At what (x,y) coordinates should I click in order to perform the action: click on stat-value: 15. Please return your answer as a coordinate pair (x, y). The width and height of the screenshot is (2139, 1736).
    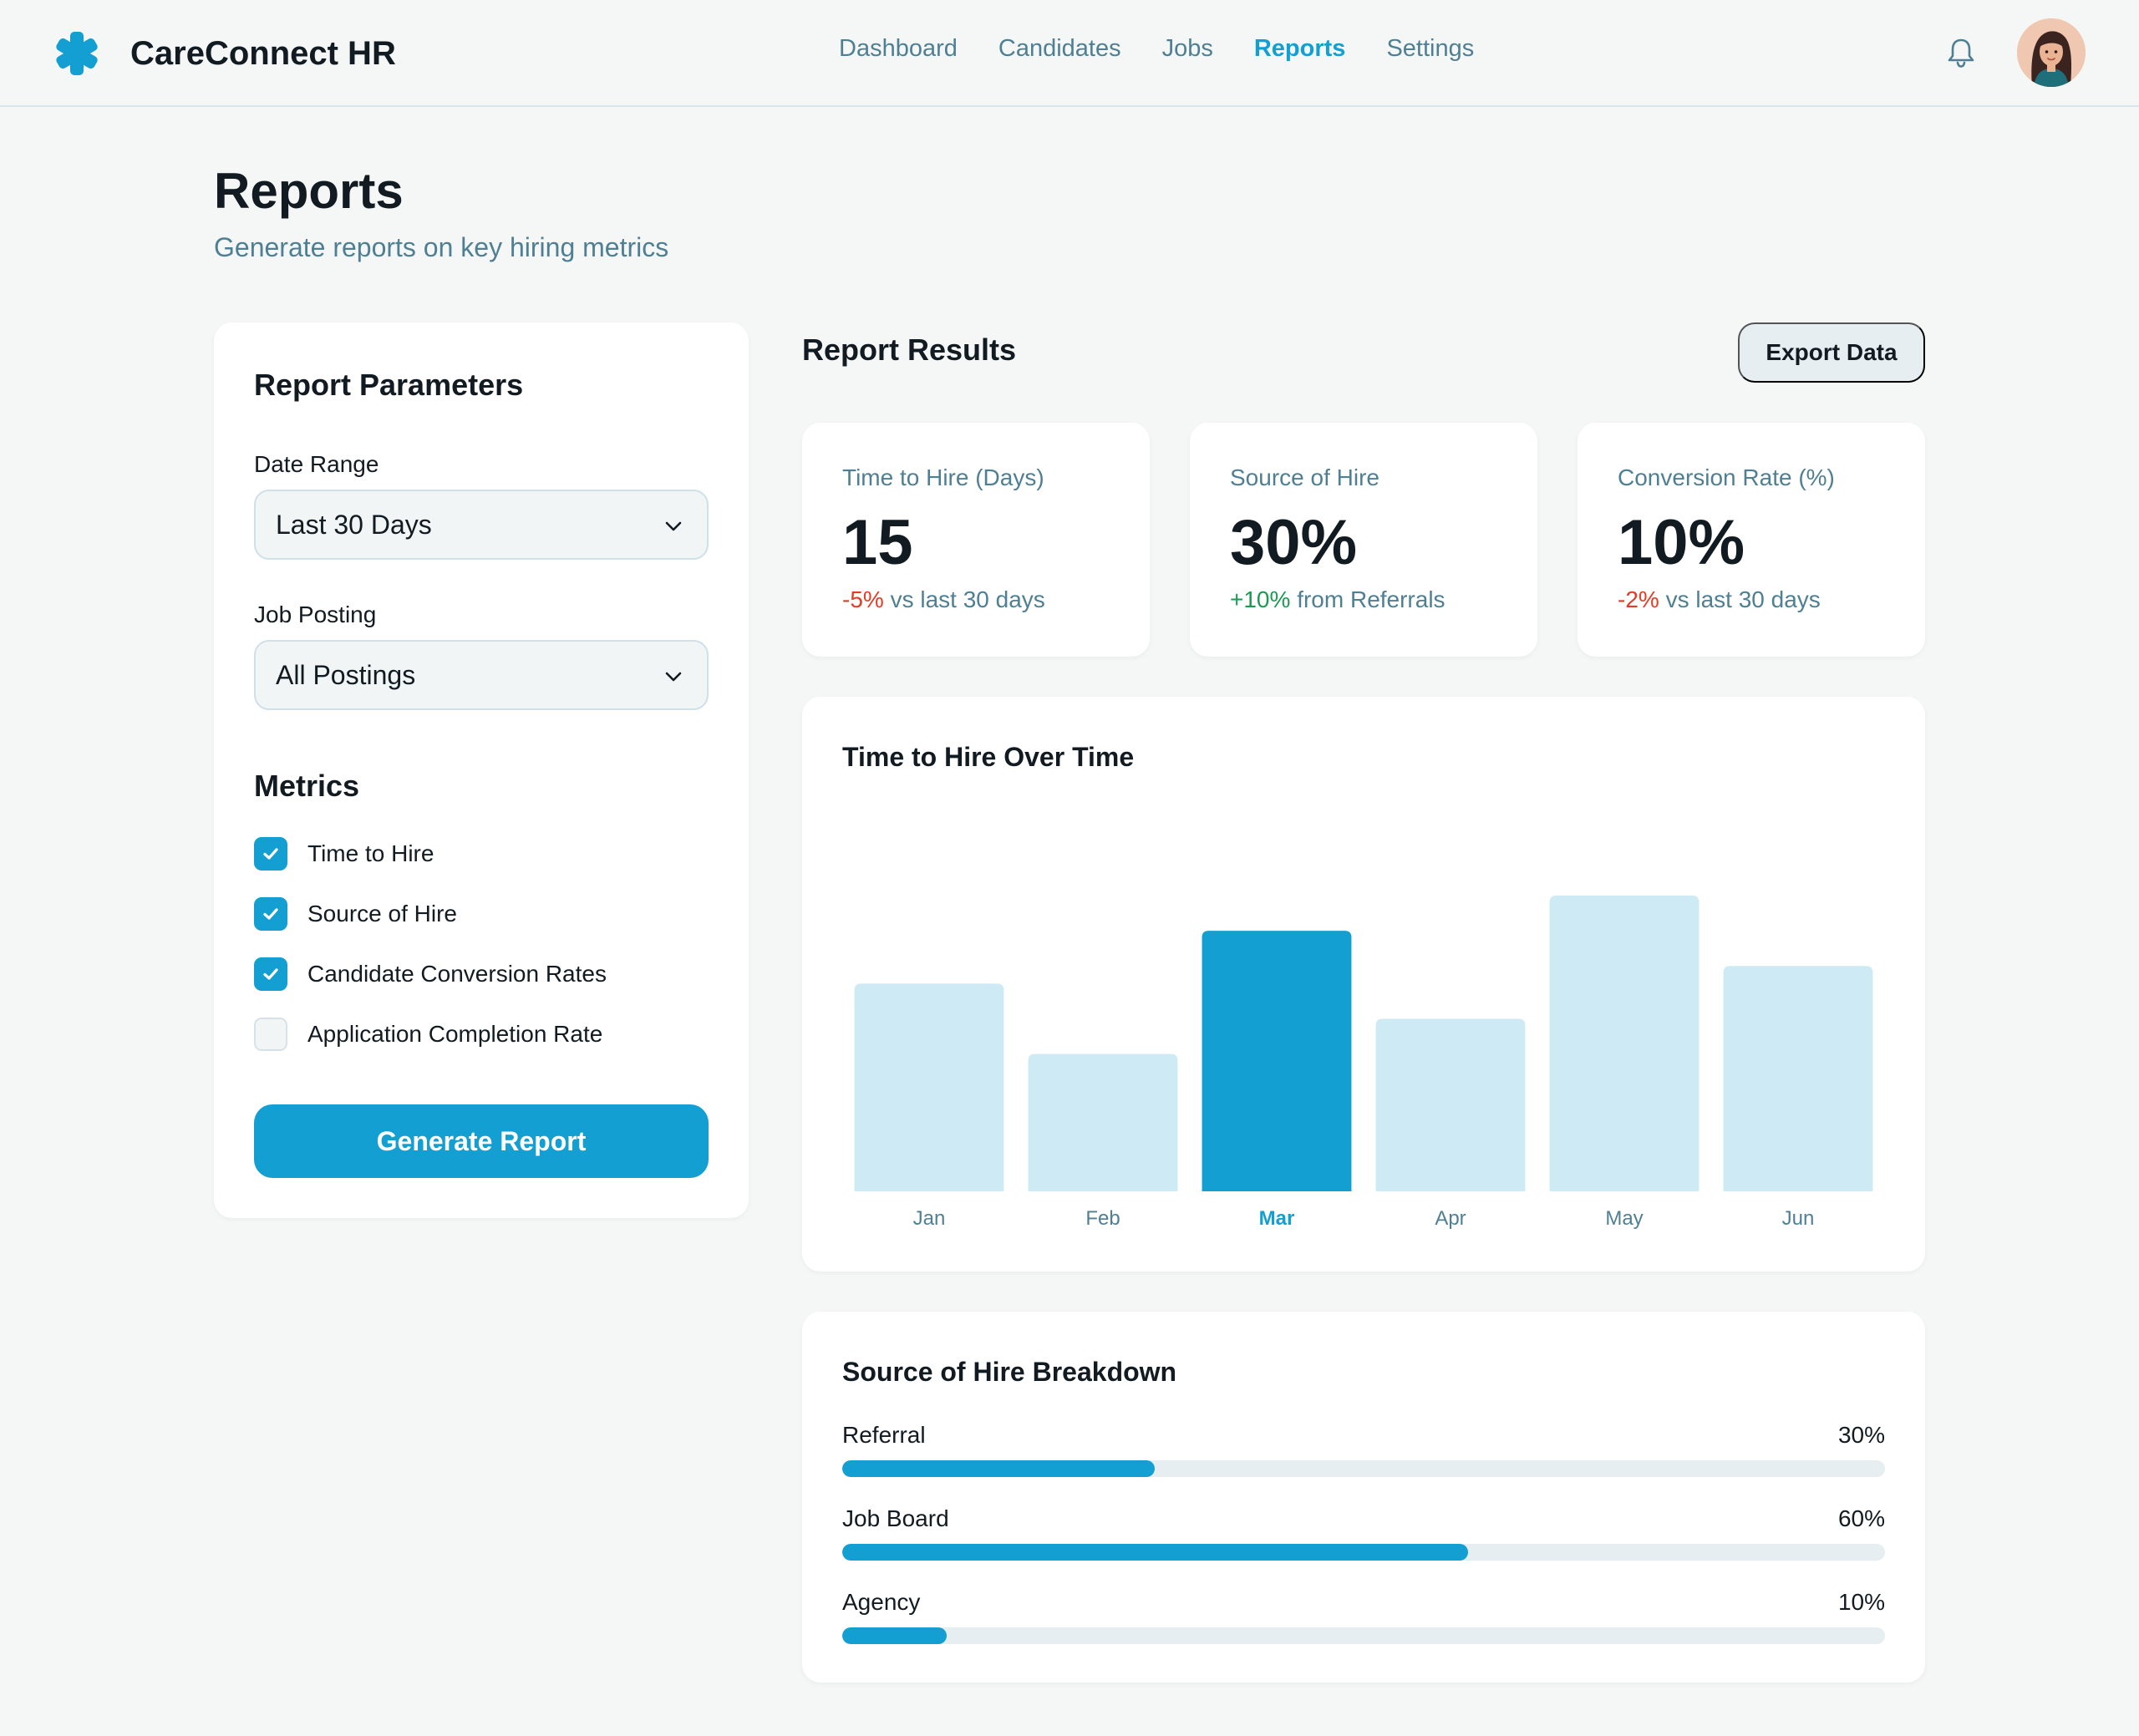
    Looking at the image, I should click on (877, 542).